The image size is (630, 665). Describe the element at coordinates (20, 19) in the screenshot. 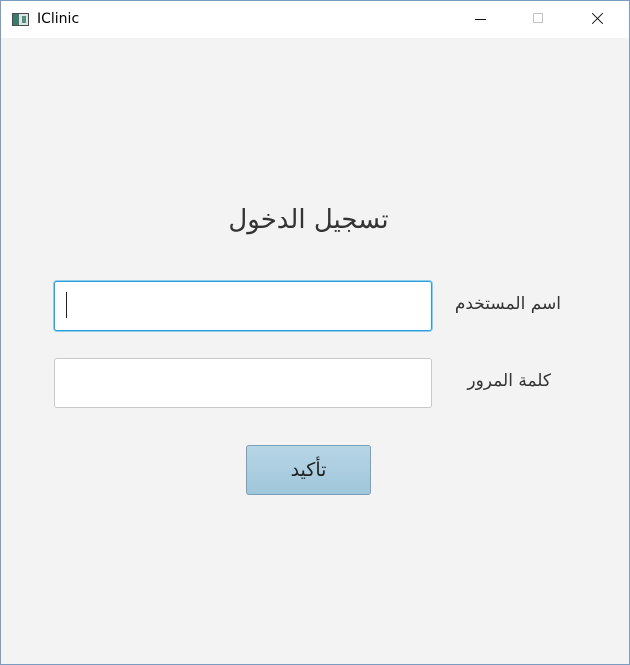

I see `app-window-icon` at that location.